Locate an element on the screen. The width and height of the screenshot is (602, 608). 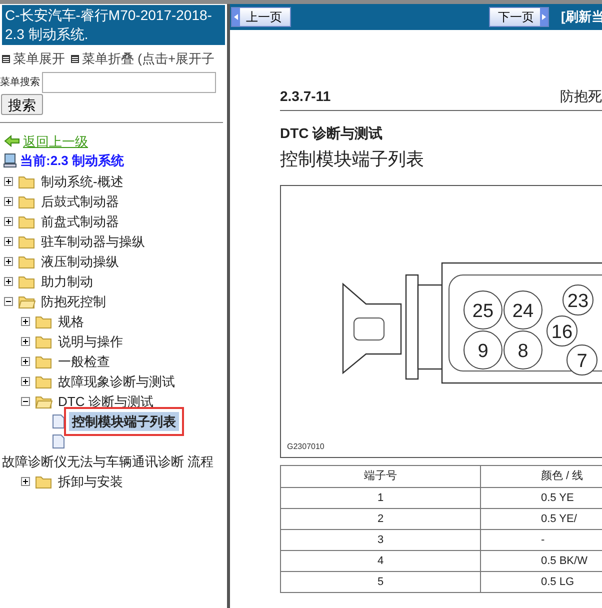
tree-item-label: 一般检查 is located at coordinates (84, 362).